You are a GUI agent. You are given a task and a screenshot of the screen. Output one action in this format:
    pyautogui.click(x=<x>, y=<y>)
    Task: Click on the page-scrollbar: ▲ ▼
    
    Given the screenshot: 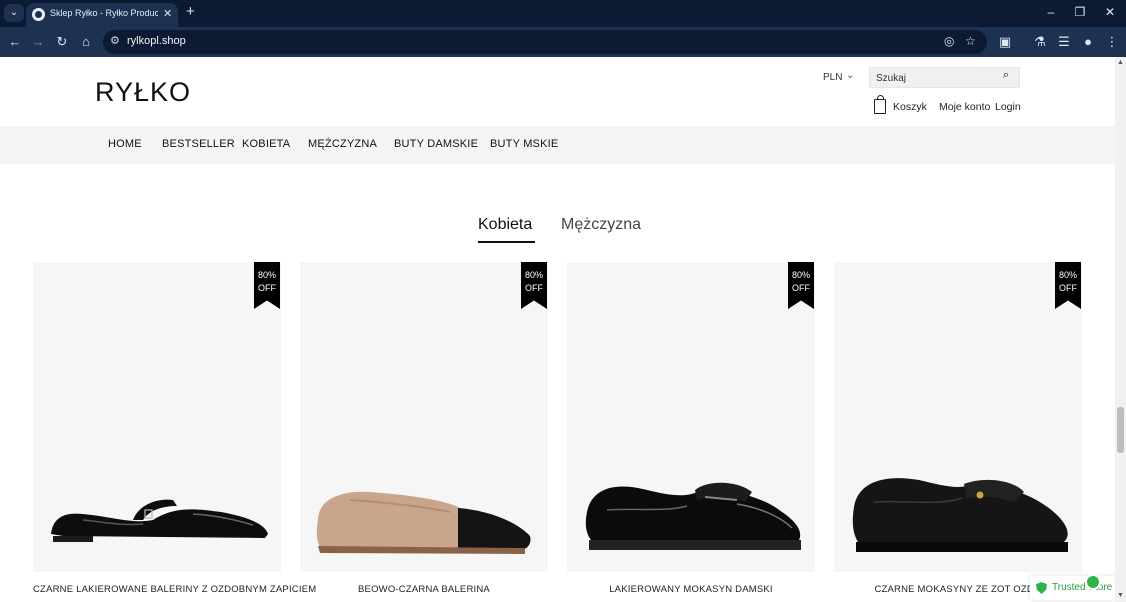 What is the action you would take?
    pyautogui.click(x=1120, y=329)
    